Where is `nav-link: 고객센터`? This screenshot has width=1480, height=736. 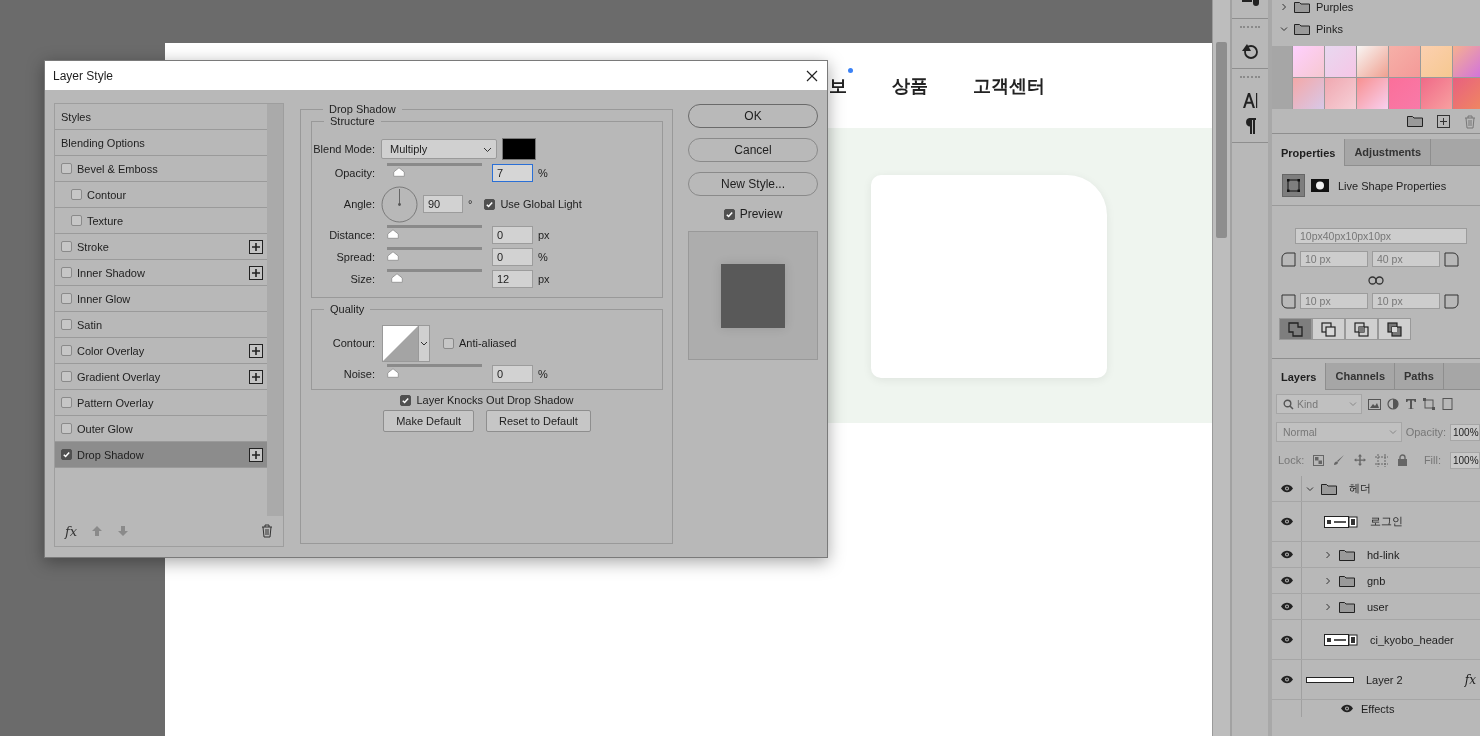 nav-link: 고객센터 is located at coordinates (1009, 85).